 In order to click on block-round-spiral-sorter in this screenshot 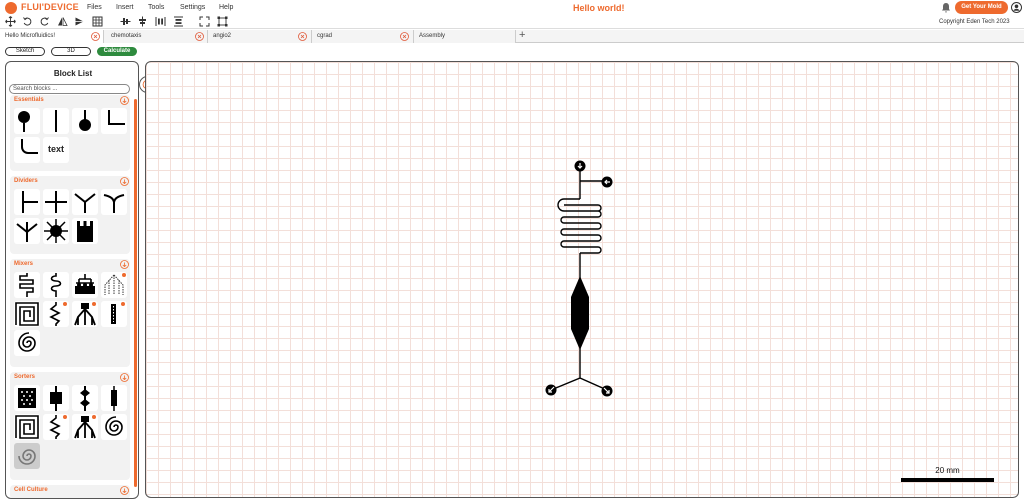, I will do `click(27, 456)`.